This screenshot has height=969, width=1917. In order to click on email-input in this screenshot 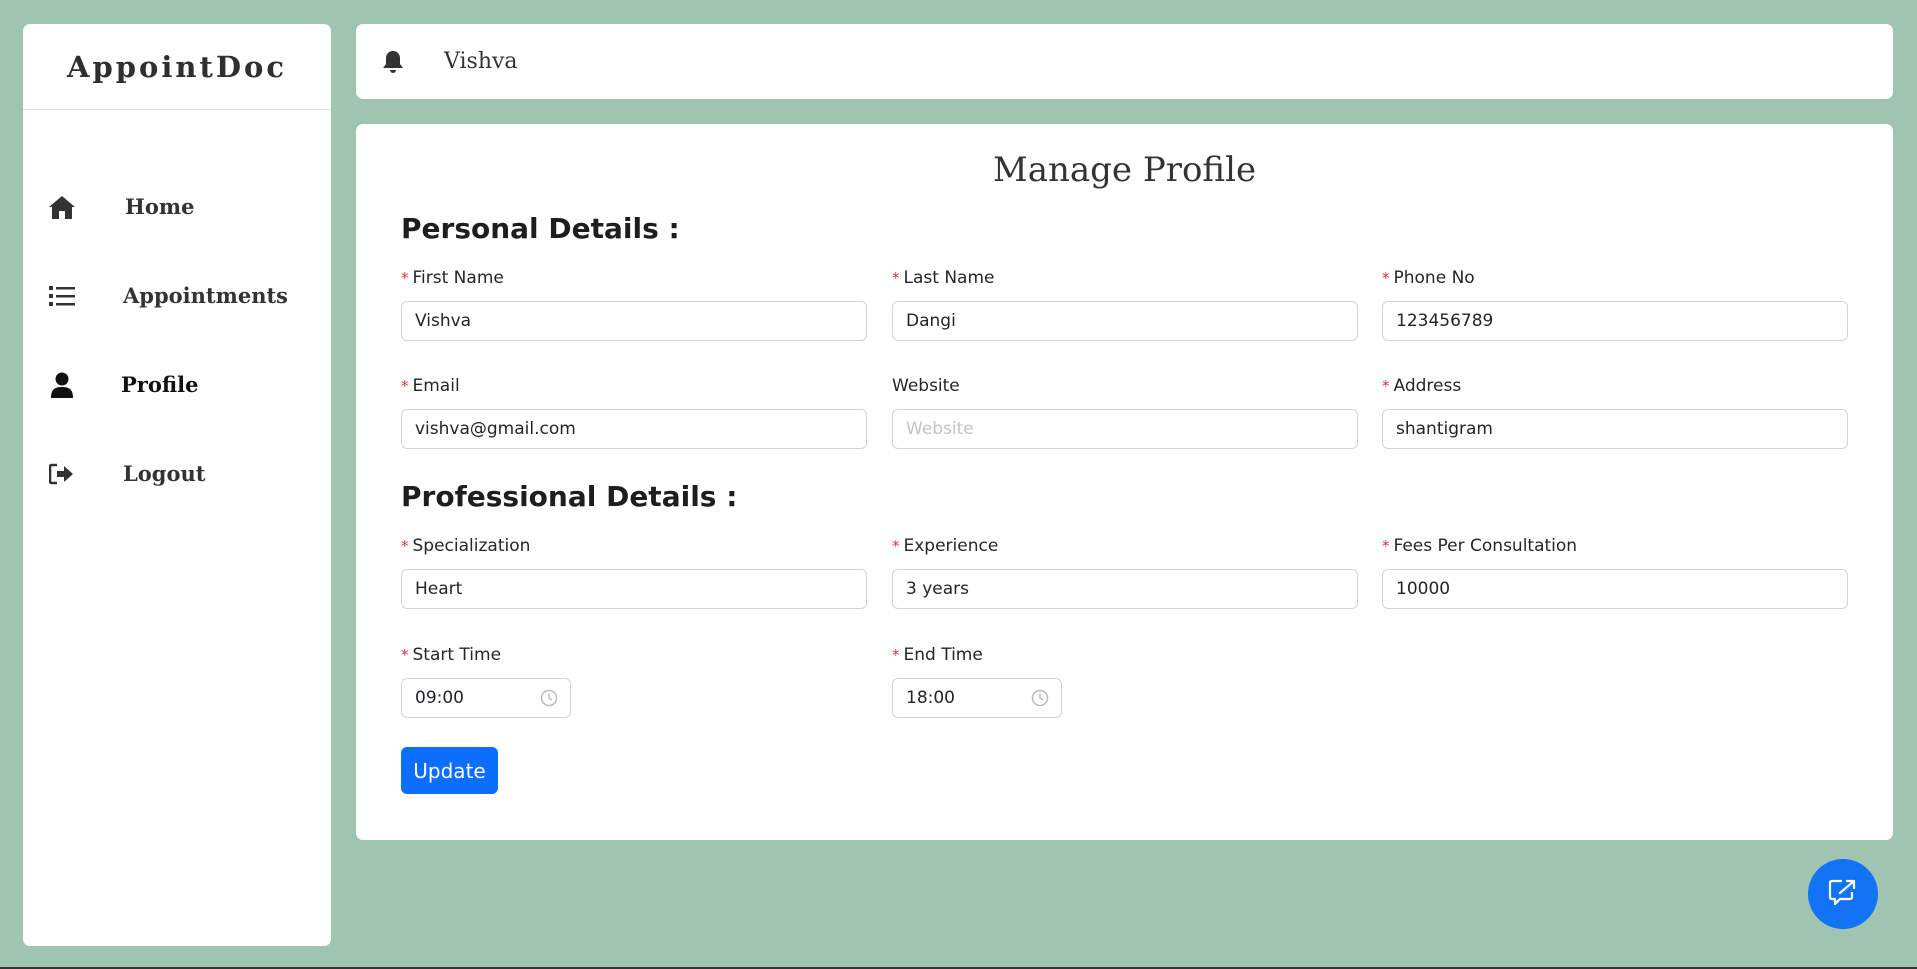, I will do `click(634, 429)`.